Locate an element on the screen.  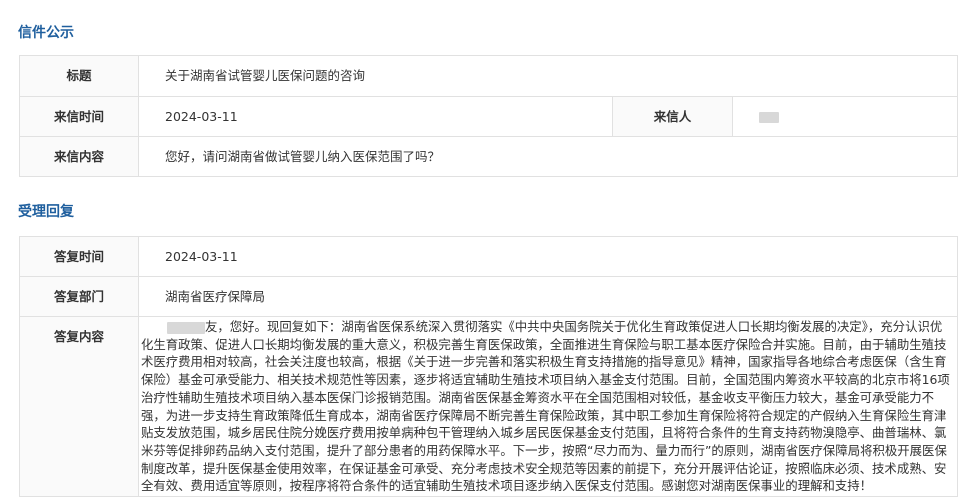
letter-title-row: 标题 关于湖南省试管婴儿医保问题的咨询 is located at coordinates (489, 76).